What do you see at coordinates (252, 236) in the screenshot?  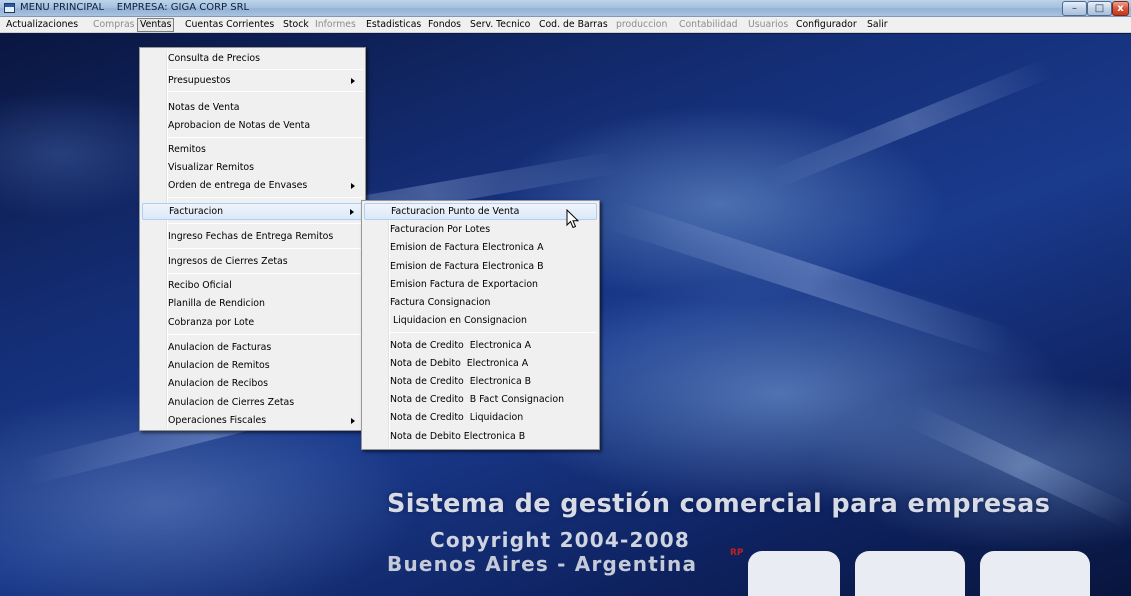 I see `menu-item-ingreso-fechas-entrega-remitos: Ingreso Fechas de Entrega Remitos` at bounding box center [252, 236].